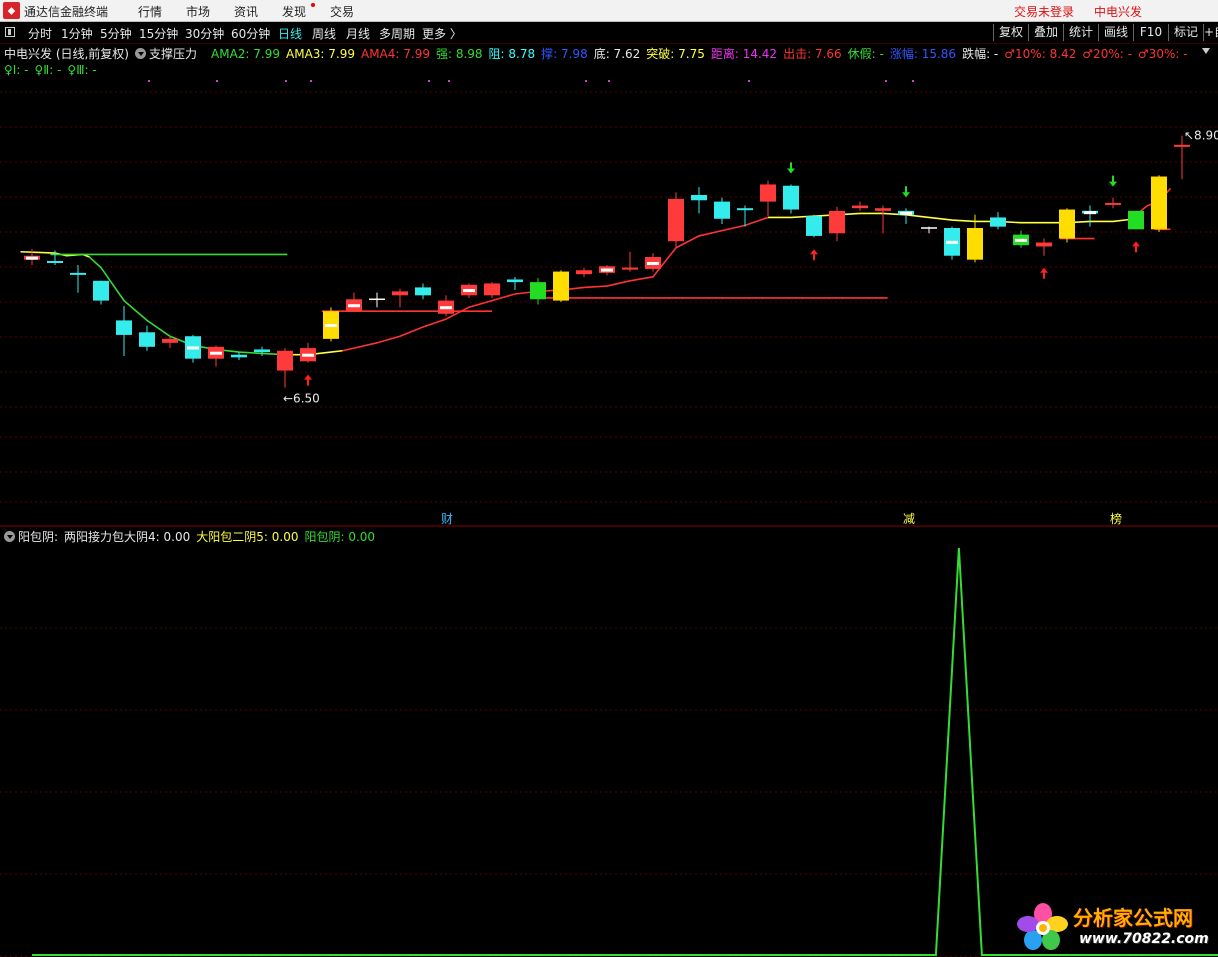 The height and width of the screenshot is (957, 1218). Describe the element at coordinates (38, 536) in the screenshot. I see `sub-indicator-name: 阳包阴:` at that location.